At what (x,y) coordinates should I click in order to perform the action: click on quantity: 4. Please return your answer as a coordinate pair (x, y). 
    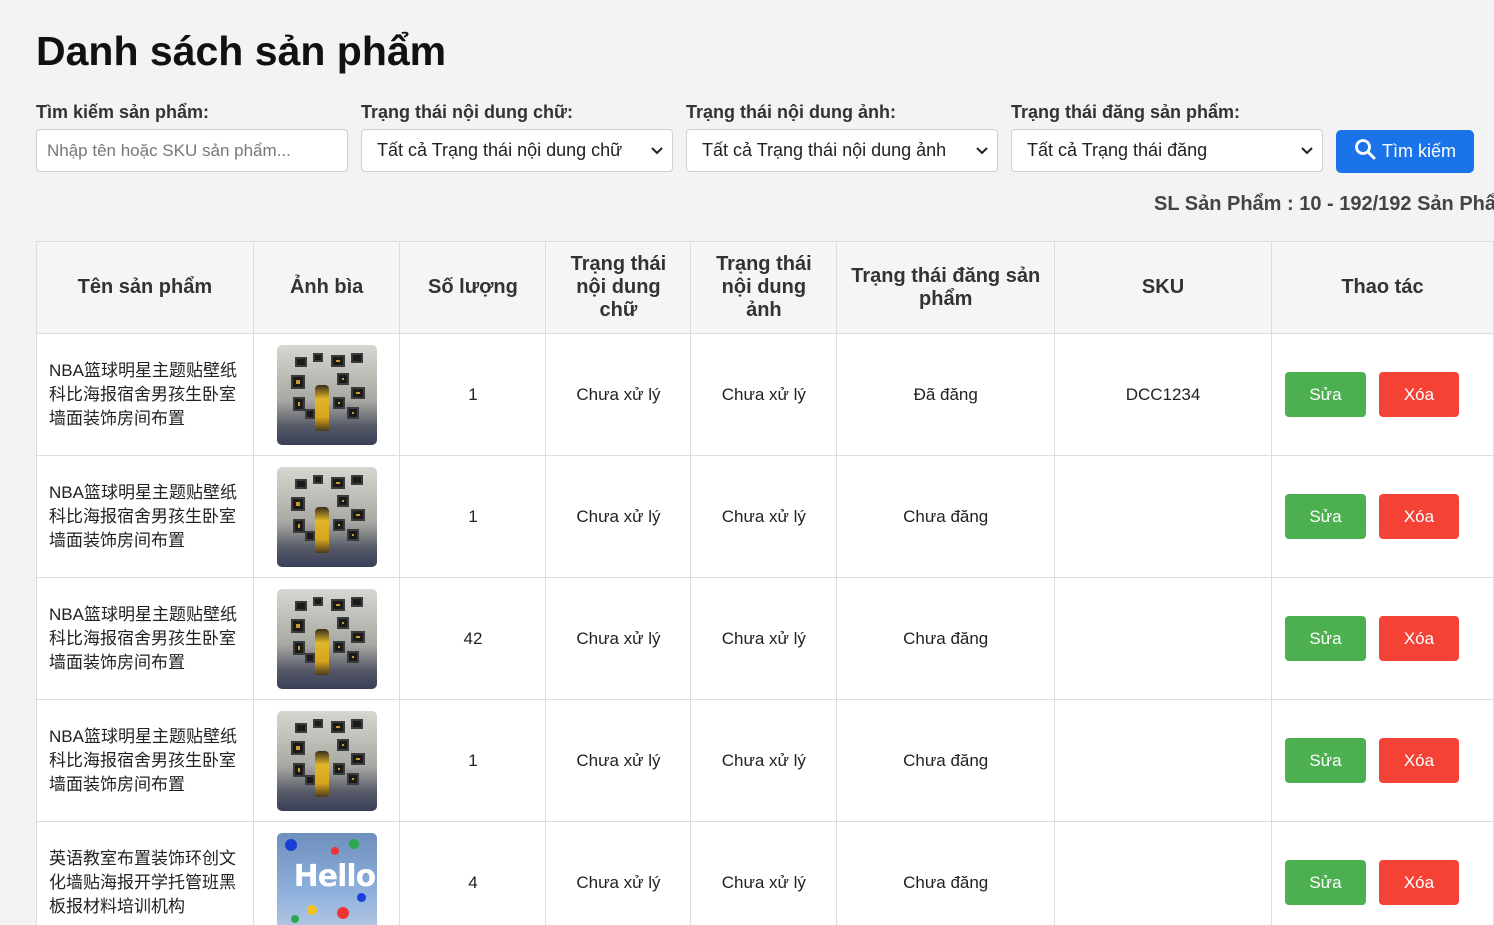
    Looking at the image, I should click on (473, 873).